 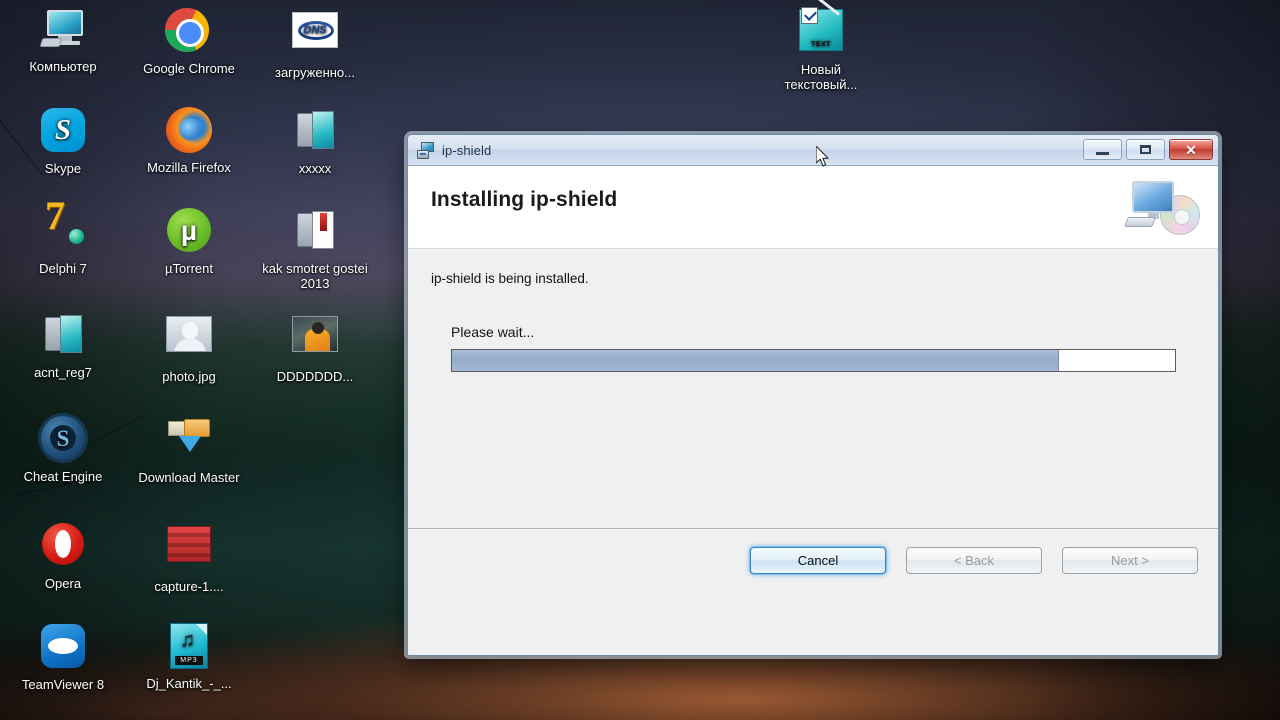 I want to click on desktop-icon: Opera, so click(x=63, y=555).